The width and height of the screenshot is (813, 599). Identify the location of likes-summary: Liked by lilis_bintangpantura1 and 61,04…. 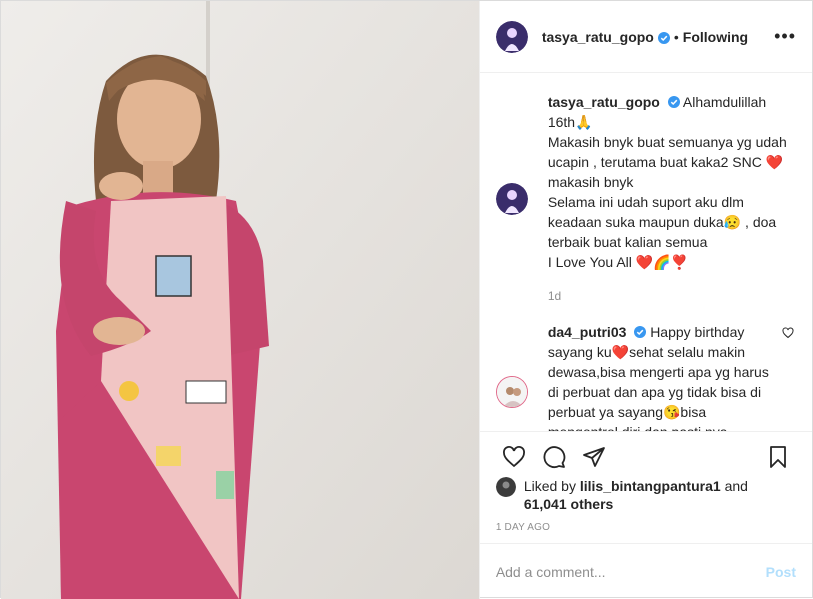
(645, 495).